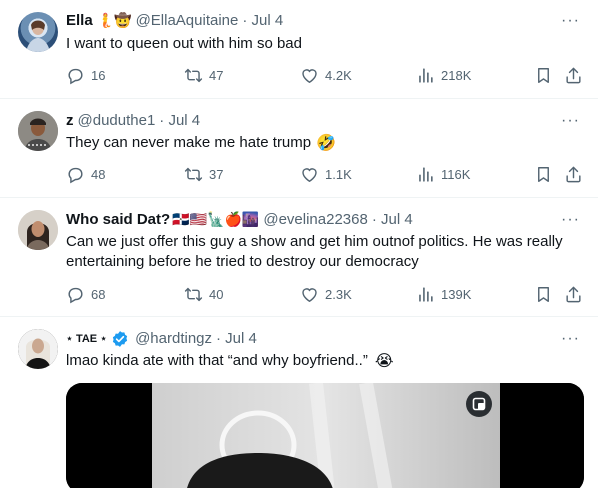 This screenshot has width=598, height=488. I want to click on text-emoji: 🤣, so click(326, 142).